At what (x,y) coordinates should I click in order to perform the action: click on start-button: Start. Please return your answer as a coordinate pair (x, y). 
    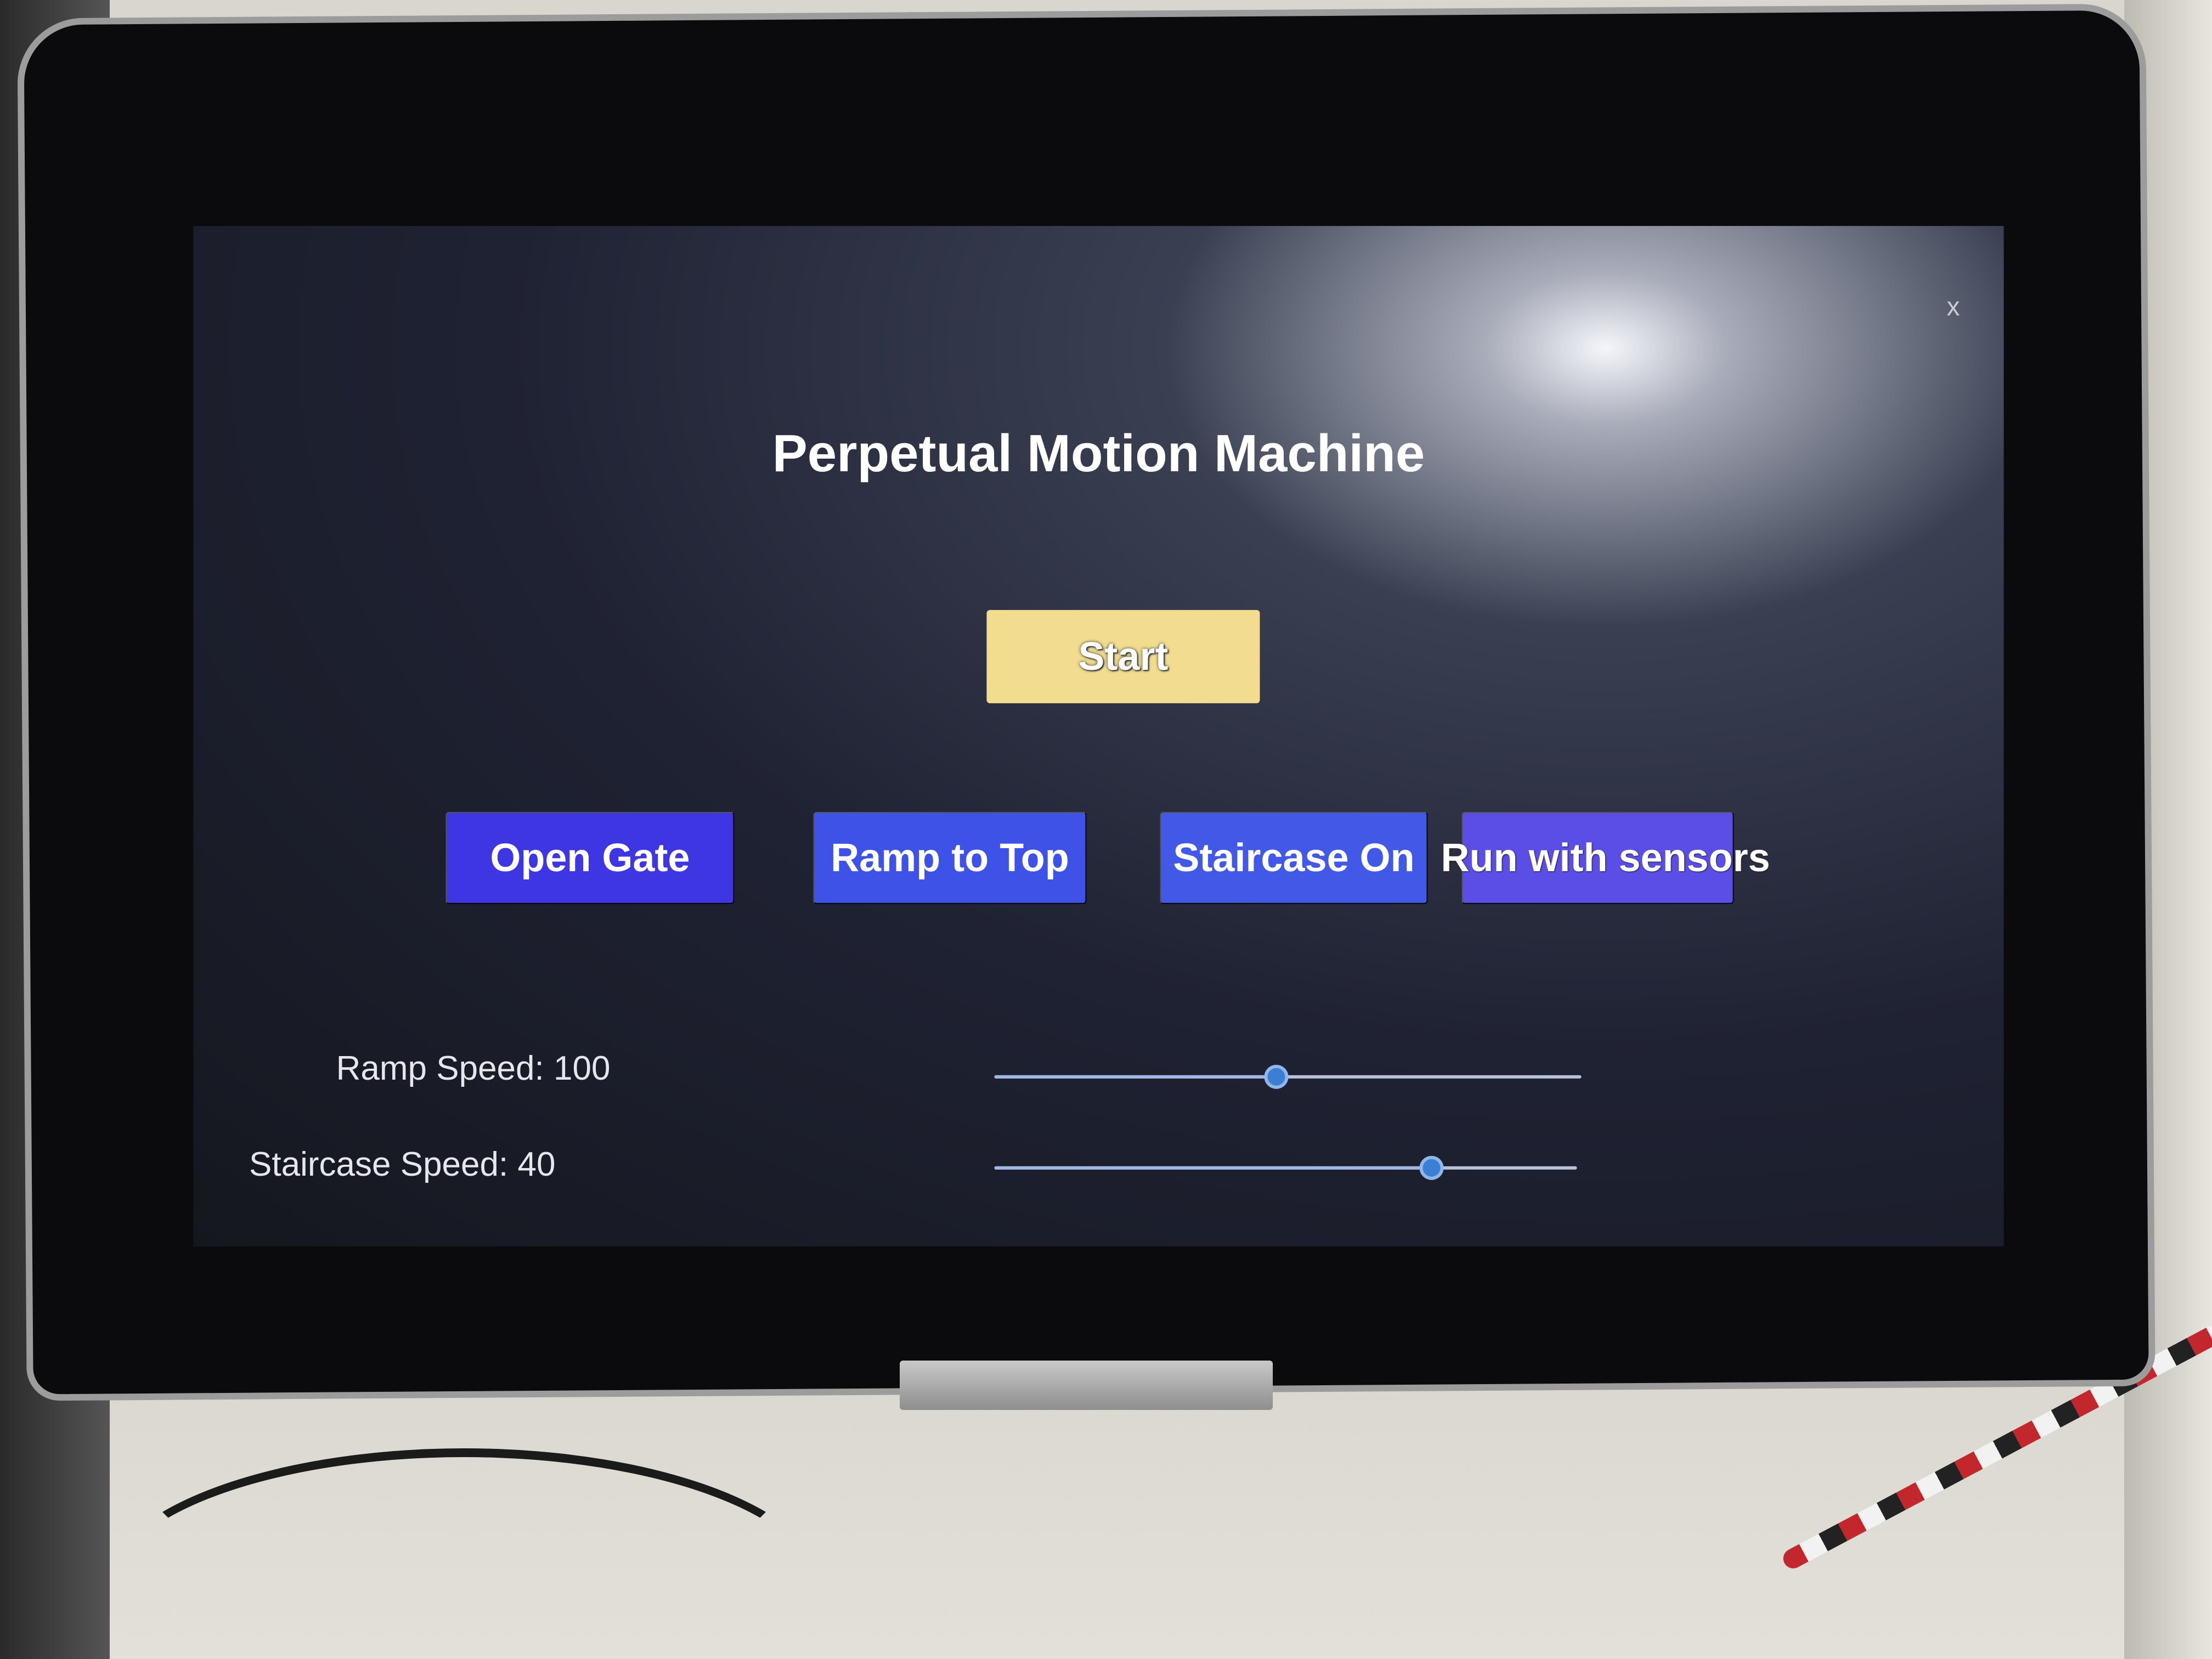
    Looking at the image, I should click on (1123, 656).